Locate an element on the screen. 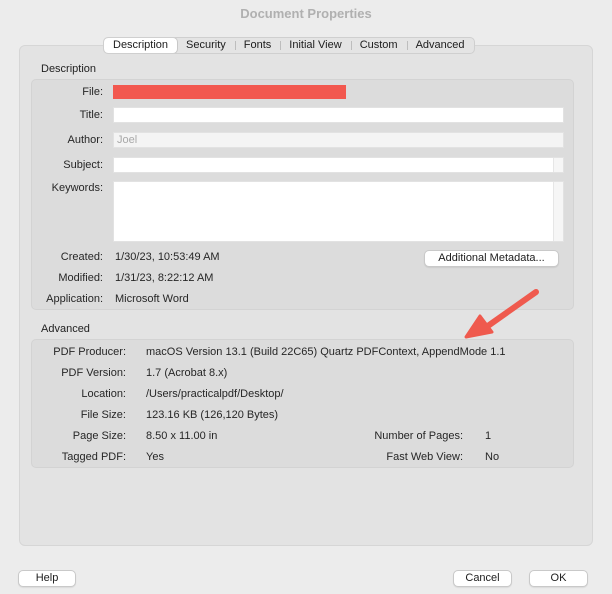  window-title: Document Properties is located at coordinates (306, 13).